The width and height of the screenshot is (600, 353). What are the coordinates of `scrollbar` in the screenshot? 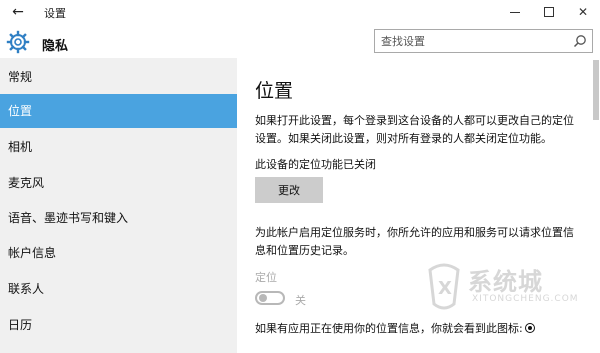 It's located at (596, 205).